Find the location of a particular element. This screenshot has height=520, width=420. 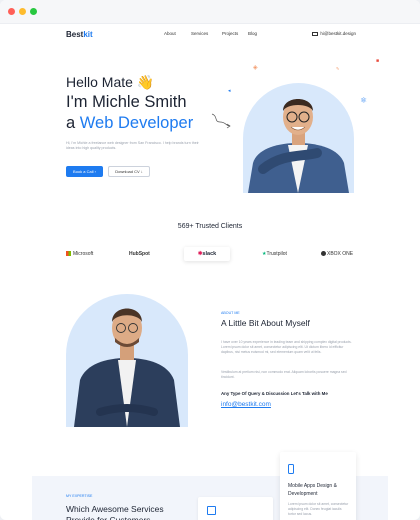

waving-hand-icon: 👋 is located at coordinates (145, 82).